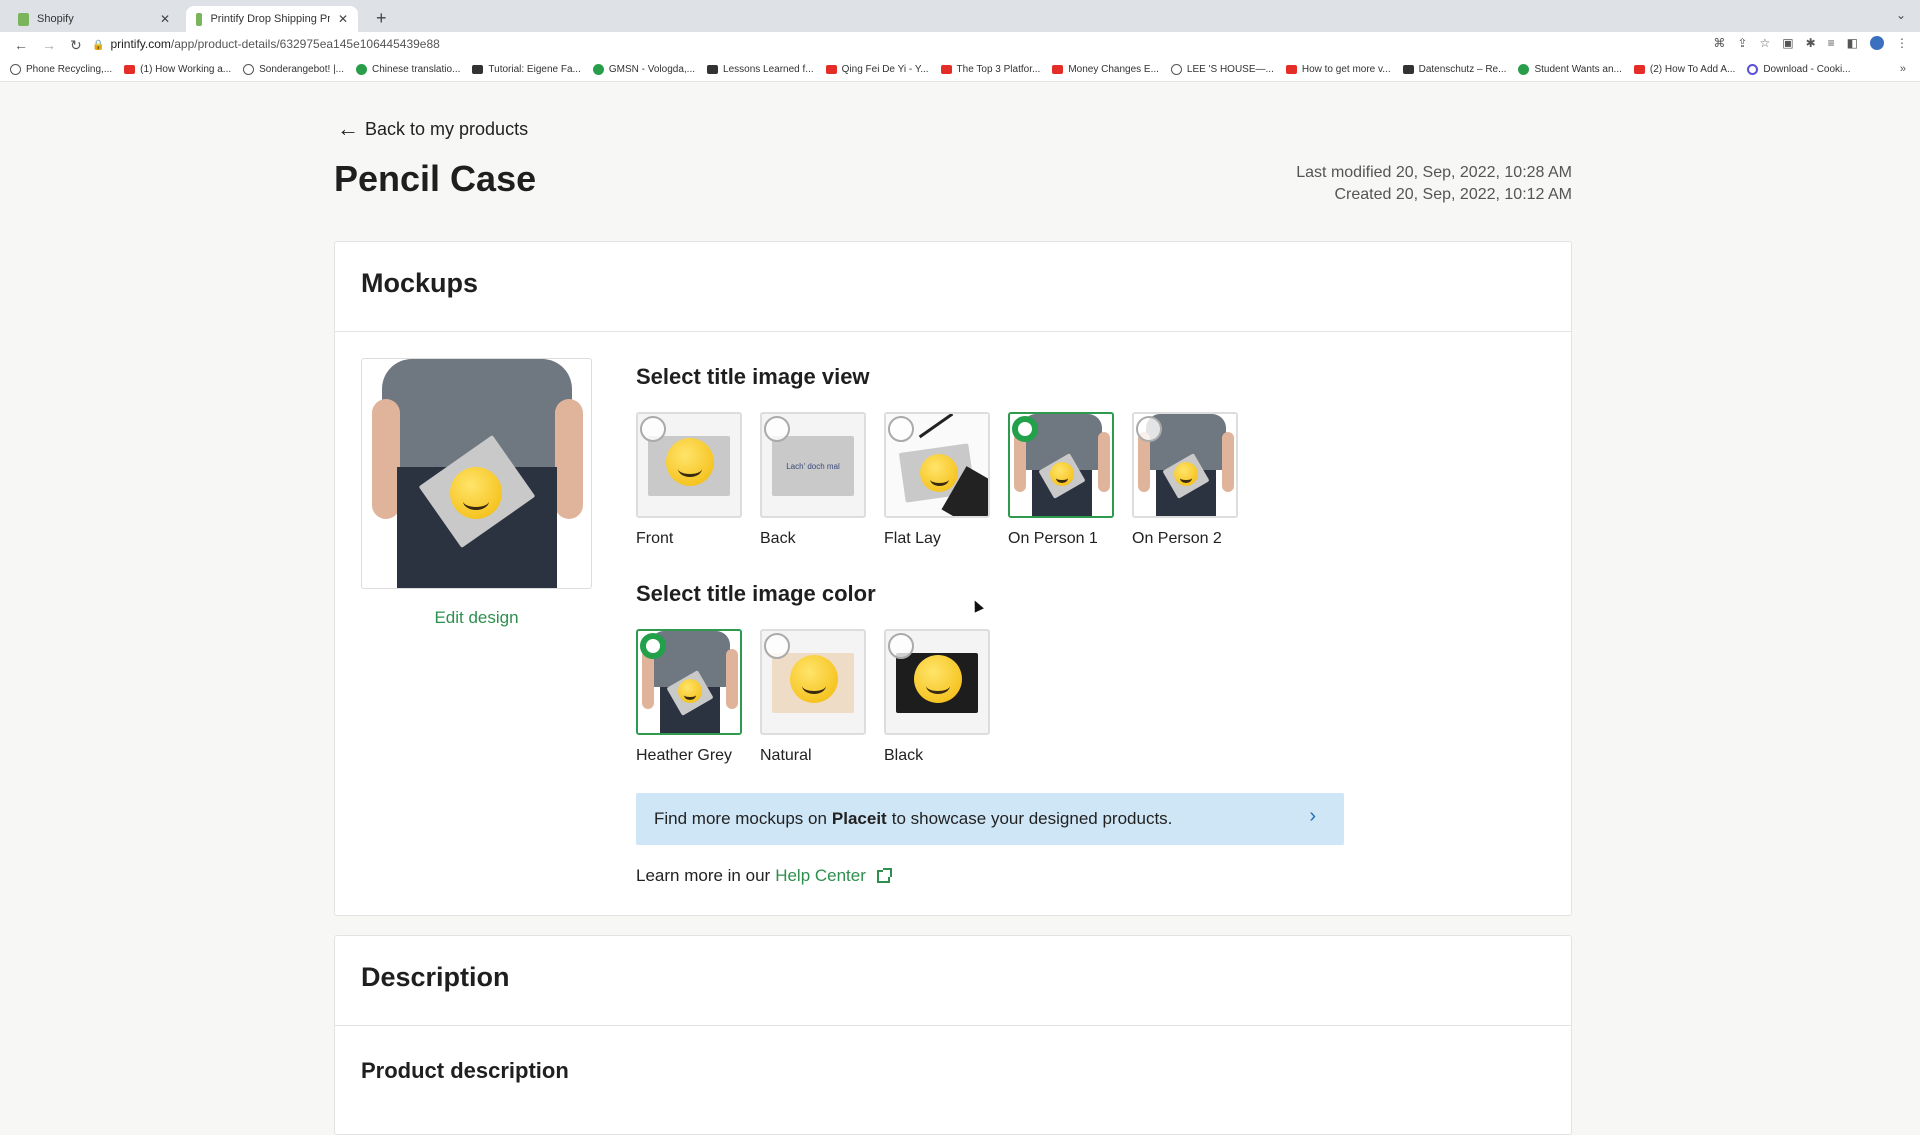 This screenshot has height=1135, width=1920. I want to click on placeit-brand: Placeit, so click(859, 818).